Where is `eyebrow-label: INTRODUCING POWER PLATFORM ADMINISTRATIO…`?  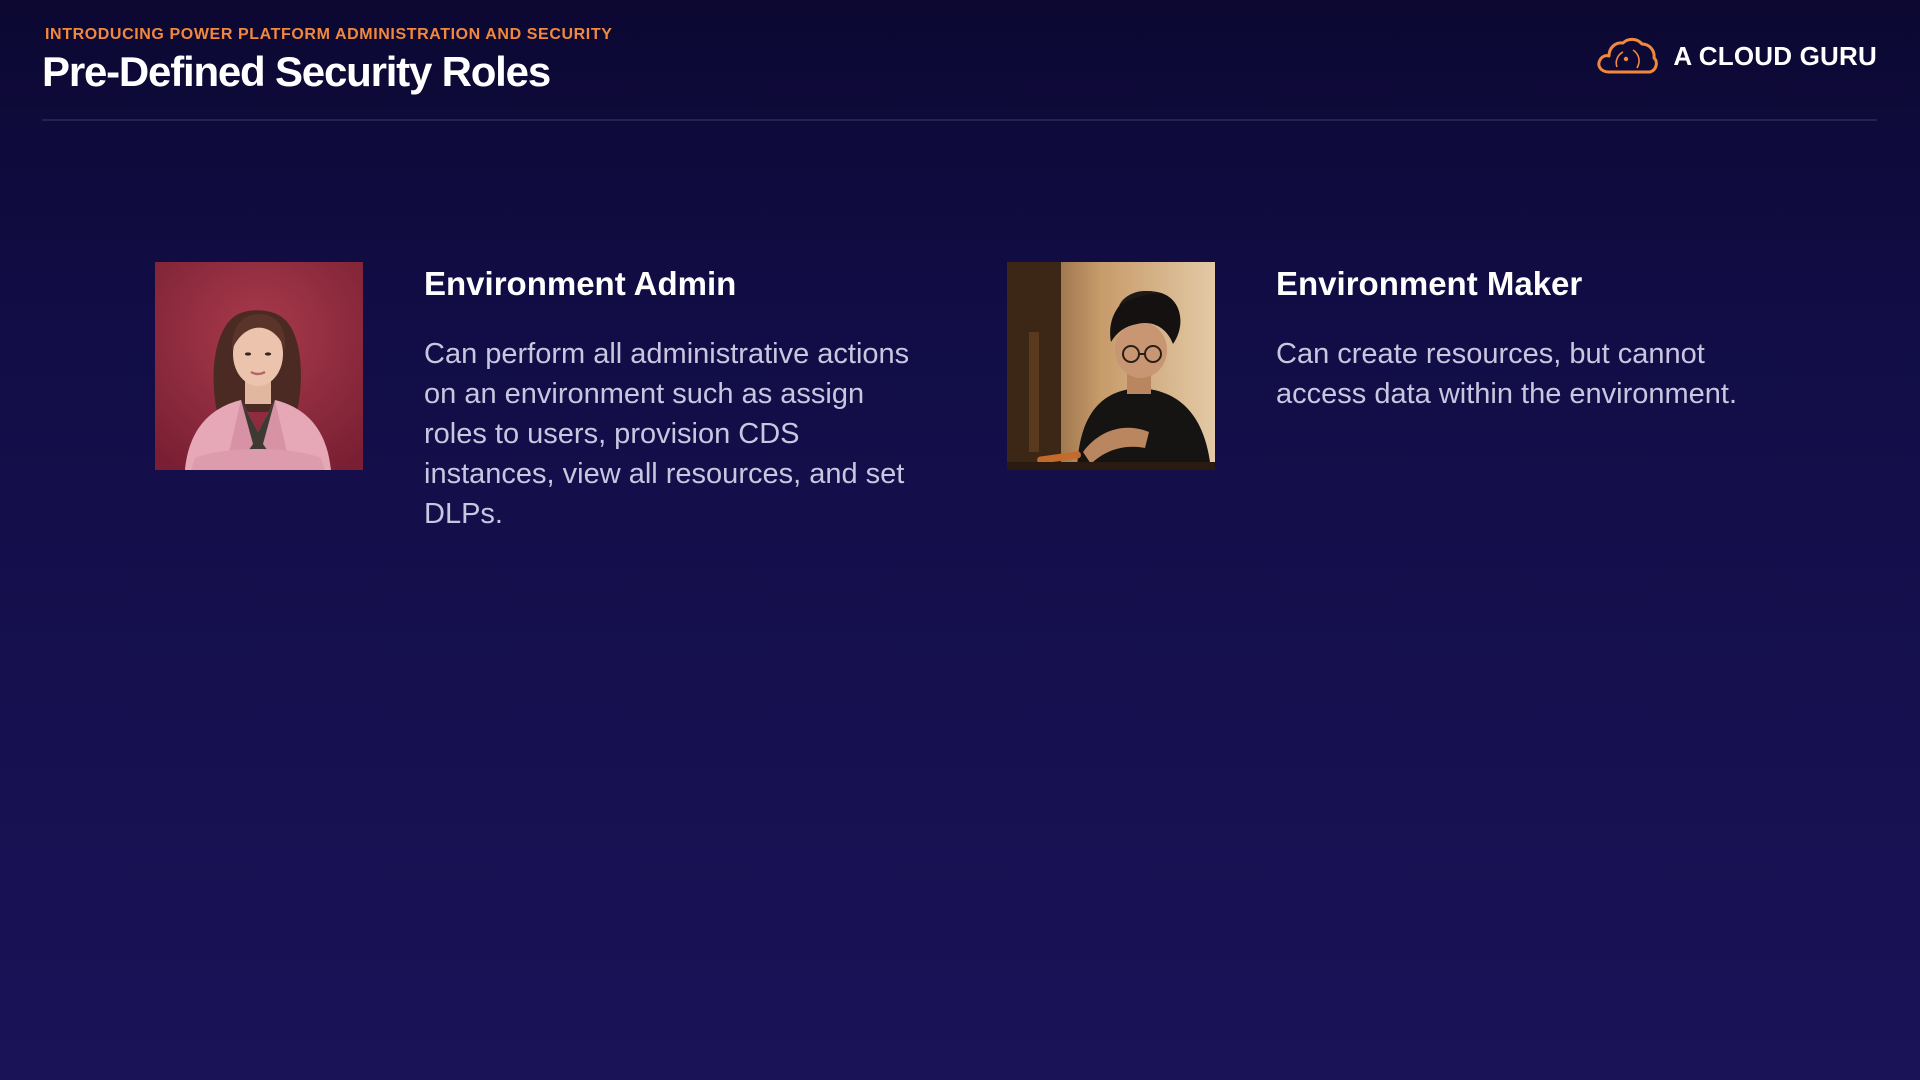
eyebrow-label: INTRODUCING POWER PLATFORM ADMINISTRATIO… is located at coordinates (329, 34).